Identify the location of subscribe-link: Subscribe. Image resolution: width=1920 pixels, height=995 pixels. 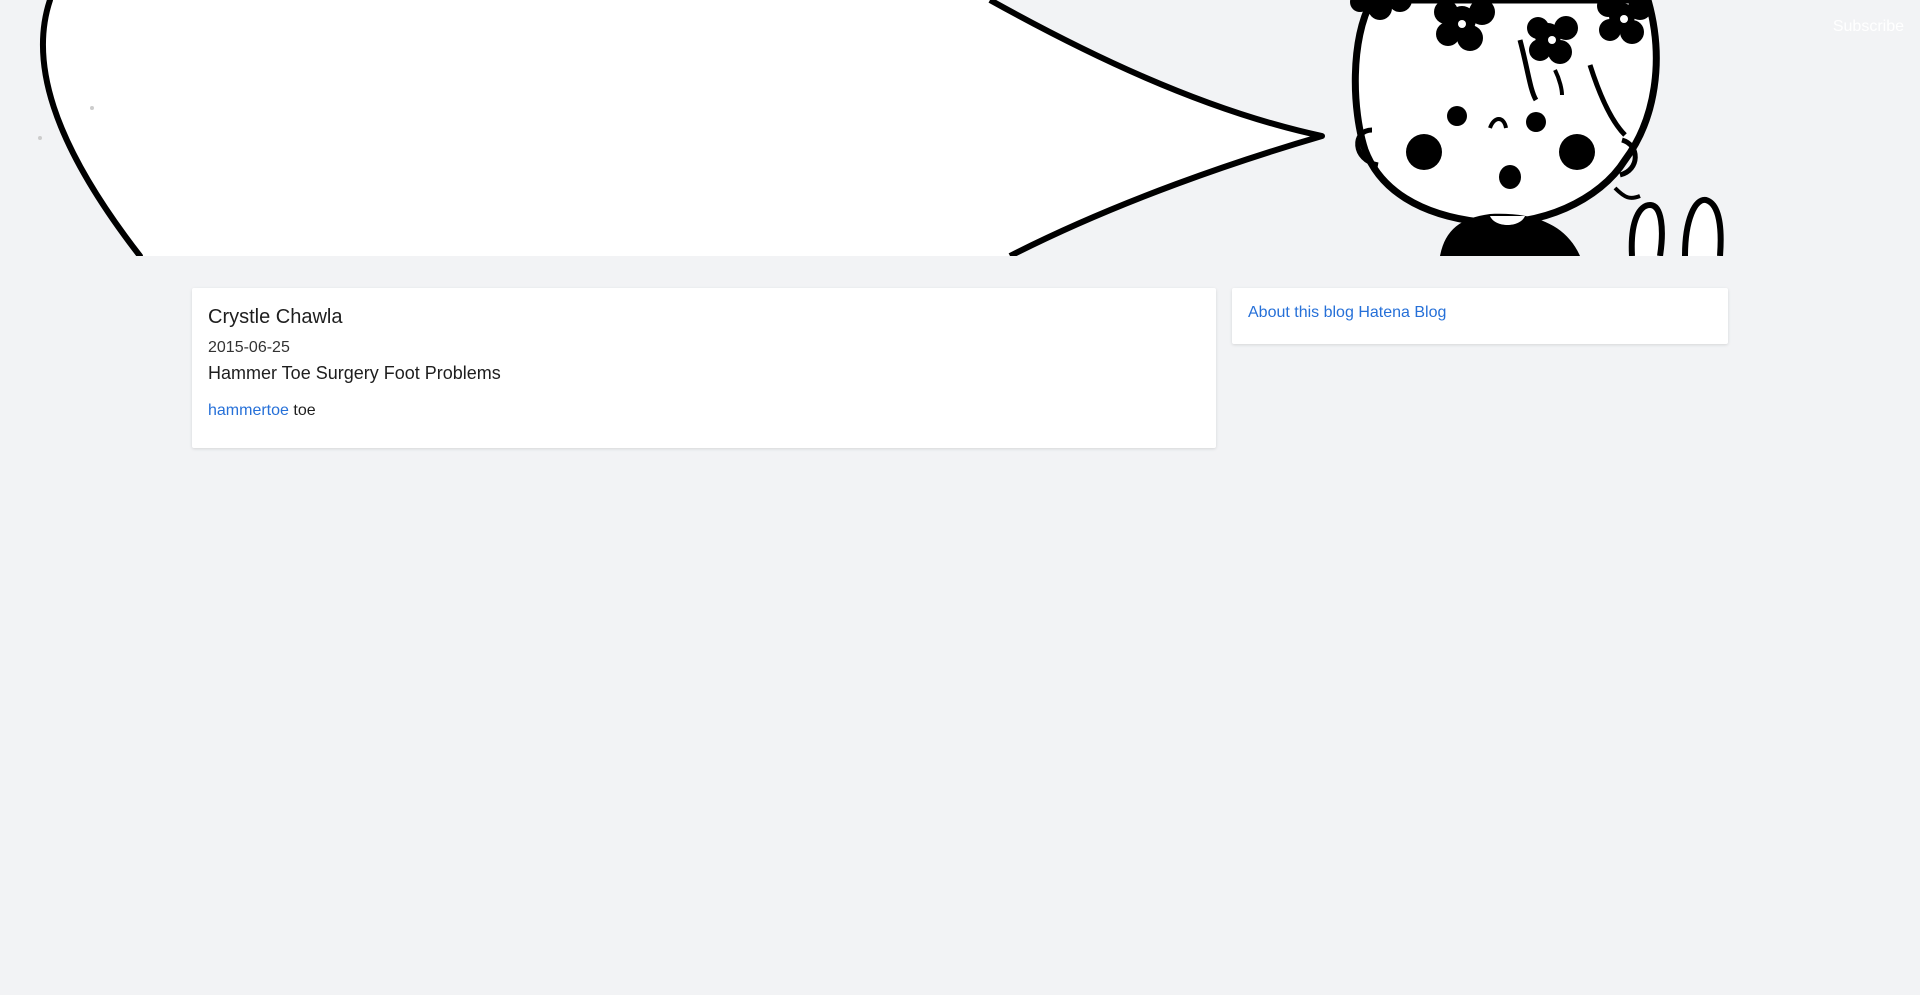
(1868, 27).